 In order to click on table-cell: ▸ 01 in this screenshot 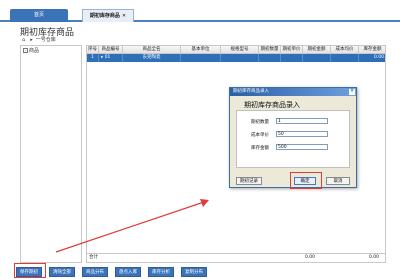, I will do `click(111, 58)`.